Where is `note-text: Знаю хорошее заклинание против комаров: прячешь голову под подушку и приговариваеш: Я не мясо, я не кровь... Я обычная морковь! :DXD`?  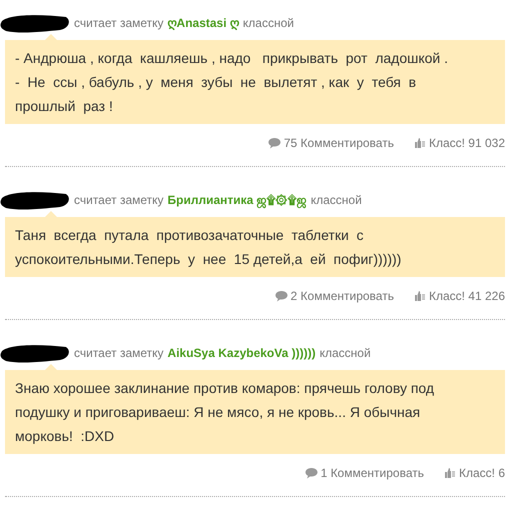
note-text: Знаю хорошее заклинание против комаров: прячешь голову под подушку и приговариваеш: Я не мясо, я не кровь... Я обычная морковь! :DXD is located at coordinates (225, 412).